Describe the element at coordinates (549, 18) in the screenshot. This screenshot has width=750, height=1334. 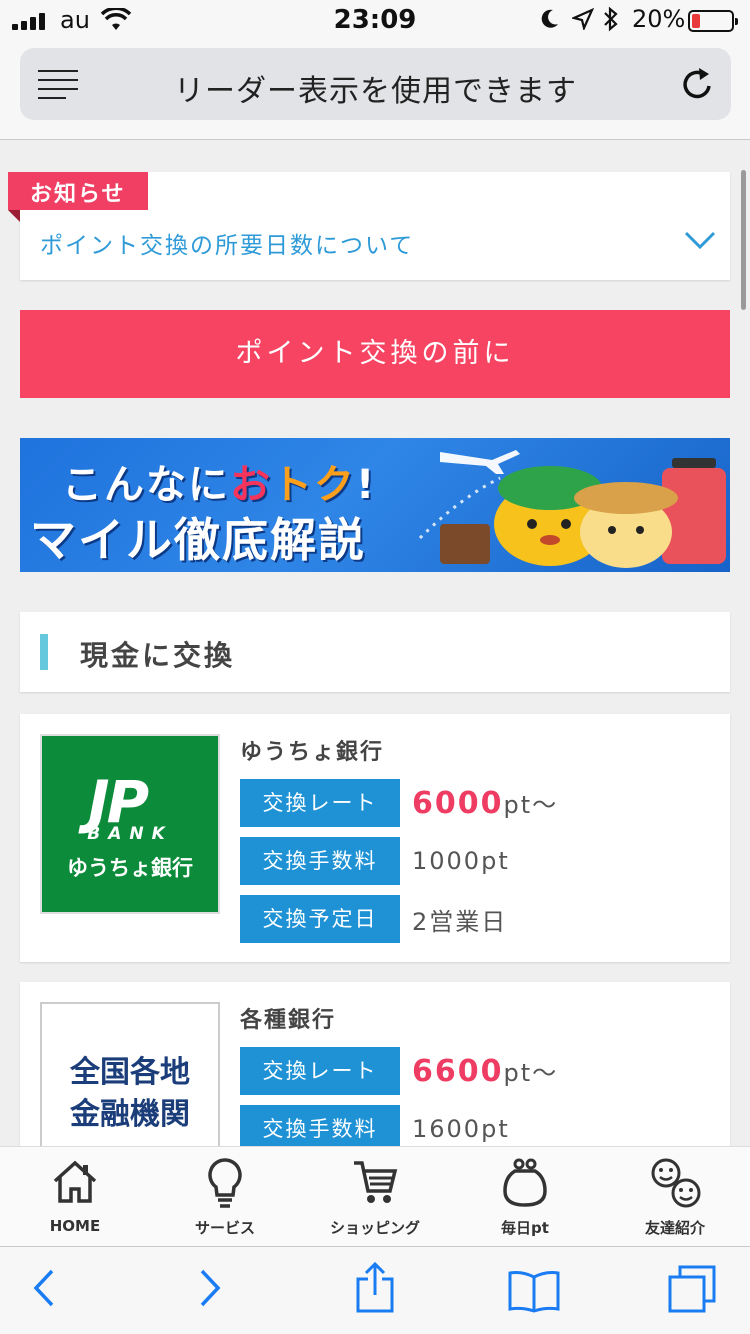
I see `moon-icon` at that location.